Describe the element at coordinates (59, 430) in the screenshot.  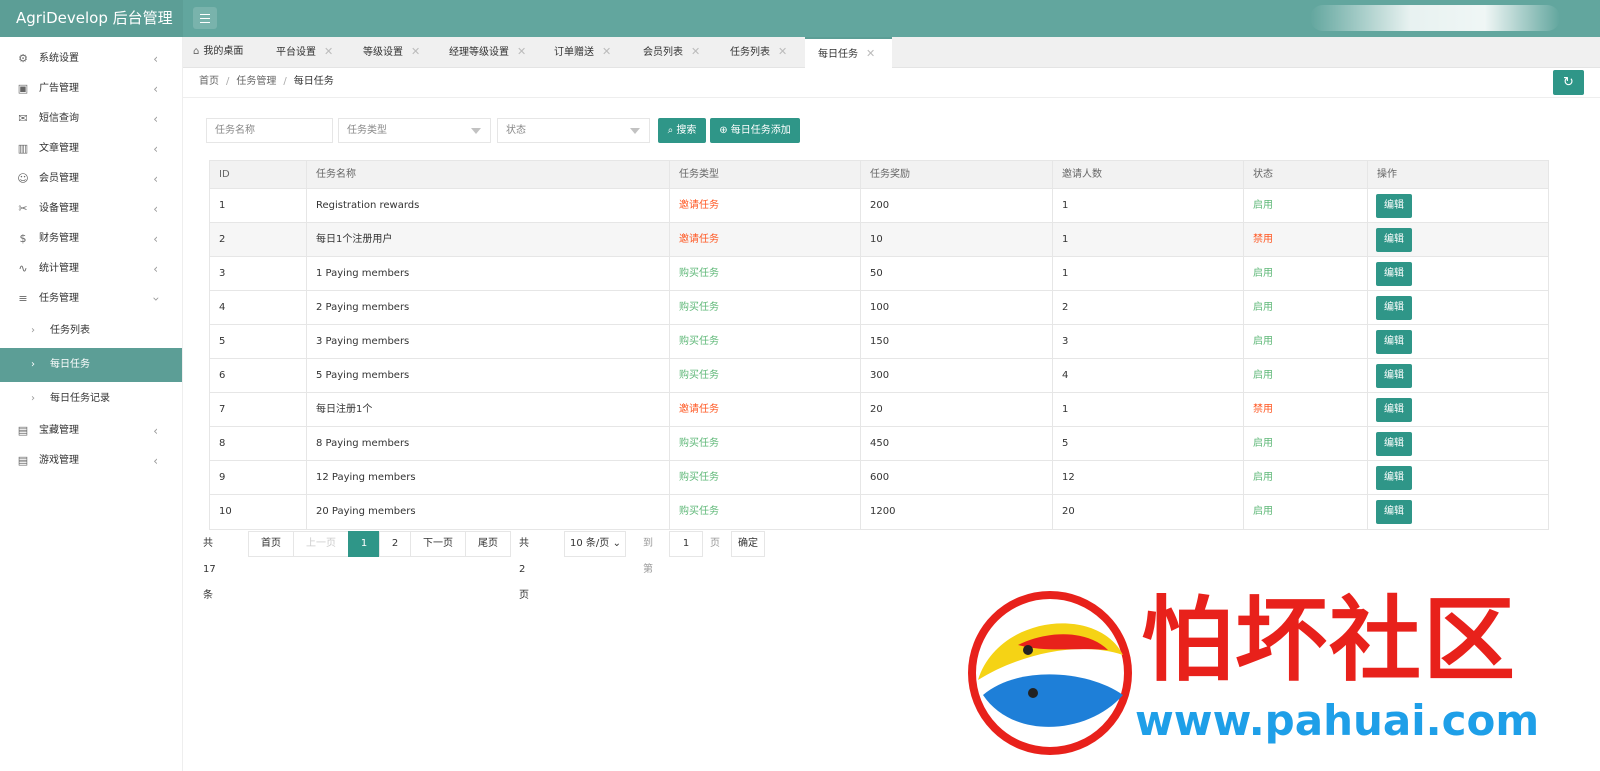
I see `sidebar-item-label: 宝藏管理` at that location.